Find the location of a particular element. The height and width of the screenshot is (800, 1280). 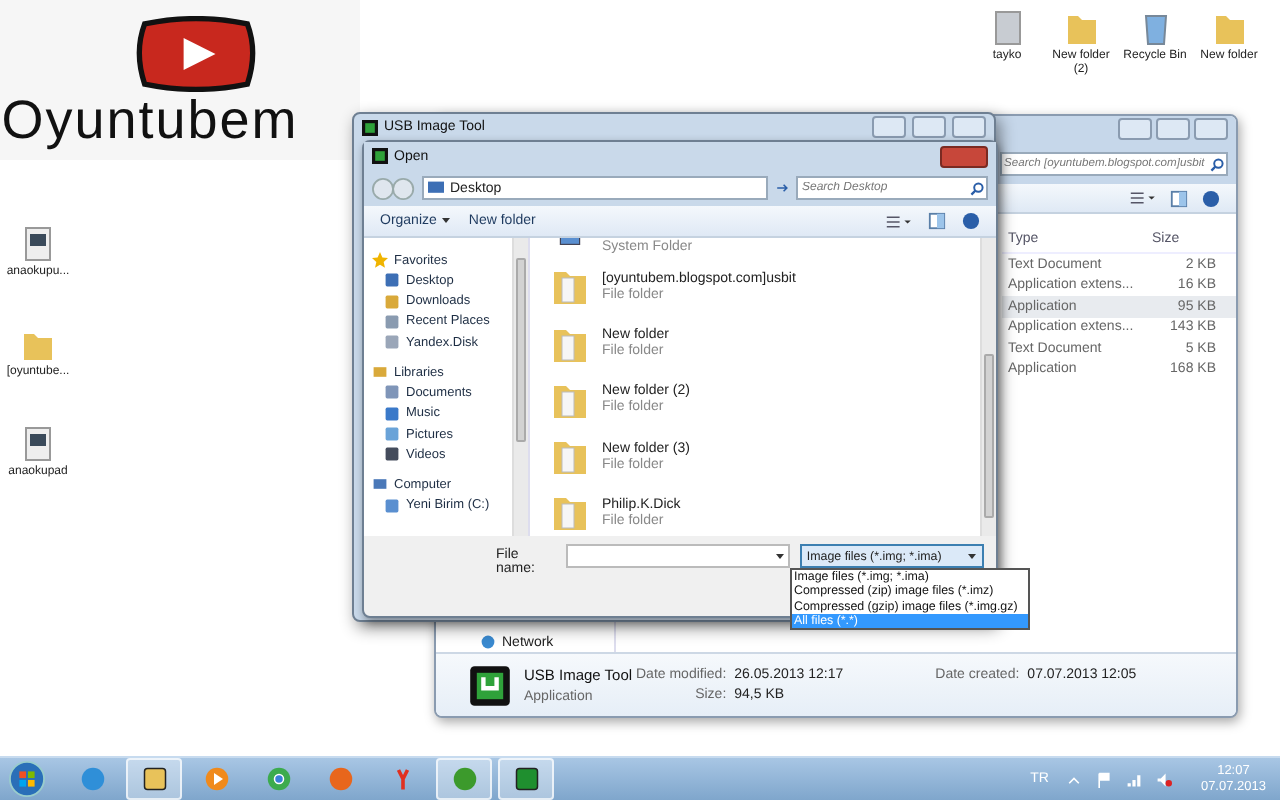

app-taskbar-icon is located at coordinates (526, 779).